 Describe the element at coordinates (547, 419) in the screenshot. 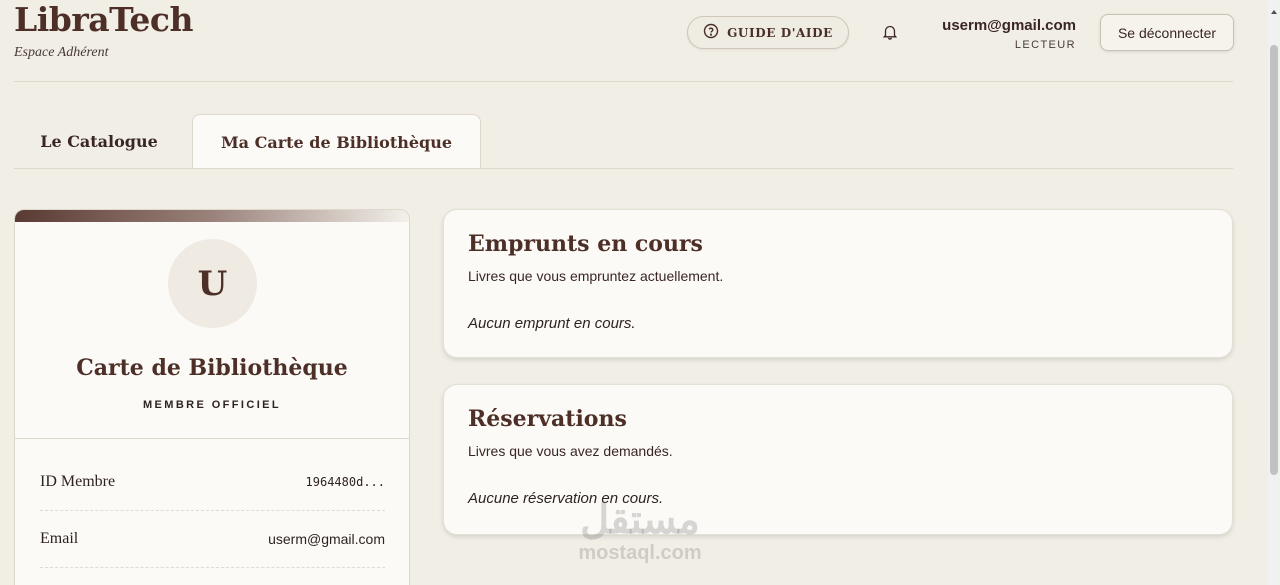

I see `reservations-title: Réservations` at that location.